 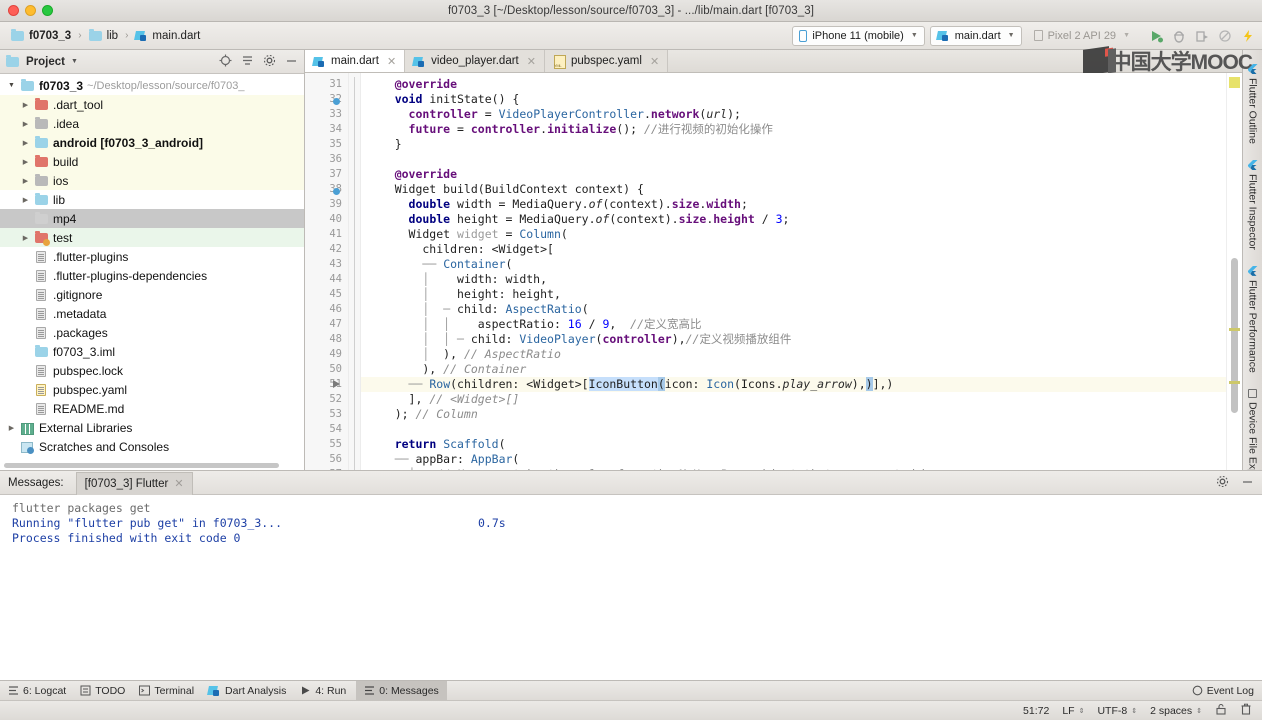 What do you see at coordinates (152, 275) in the screenshot?
I see `tree-item-flutter-plugins-dependencies: .flutter-plugins-dependencies` at bounding box center [152, 275].